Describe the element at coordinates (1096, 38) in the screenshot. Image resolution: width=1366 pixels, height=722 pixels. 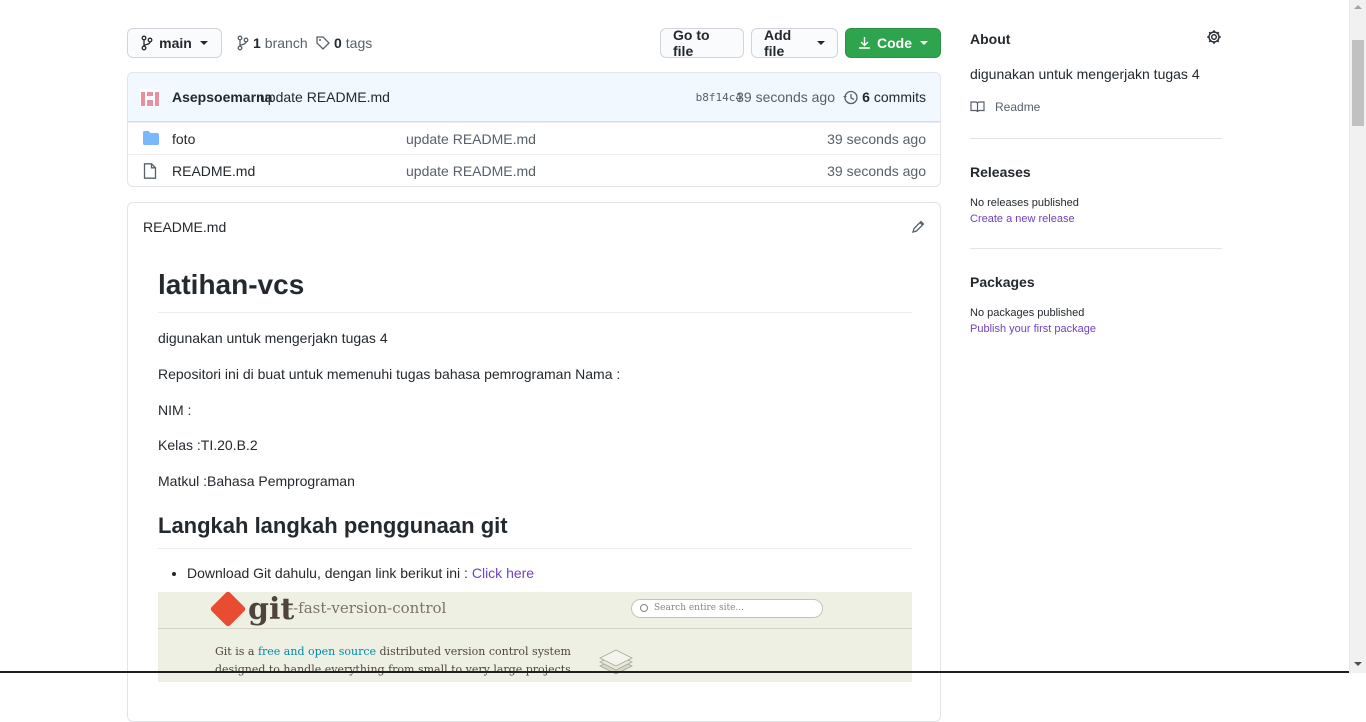
I see `about-header: About` at that location.